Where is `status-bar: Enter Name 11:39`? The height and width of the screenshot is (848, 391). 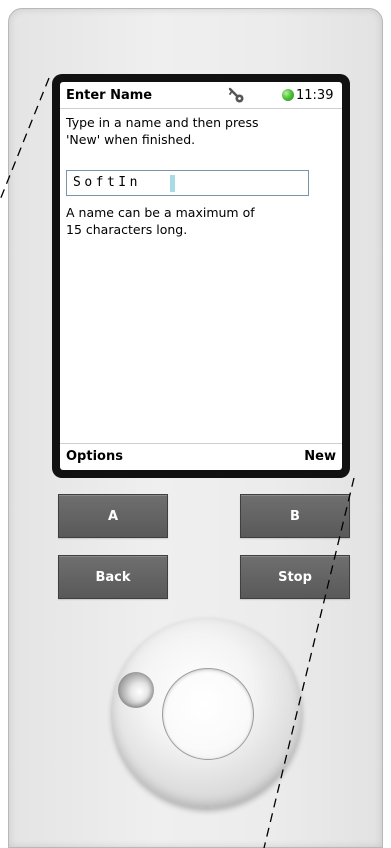
status-bar: Enter Name 11:39 is located at coordinates (201, 95).